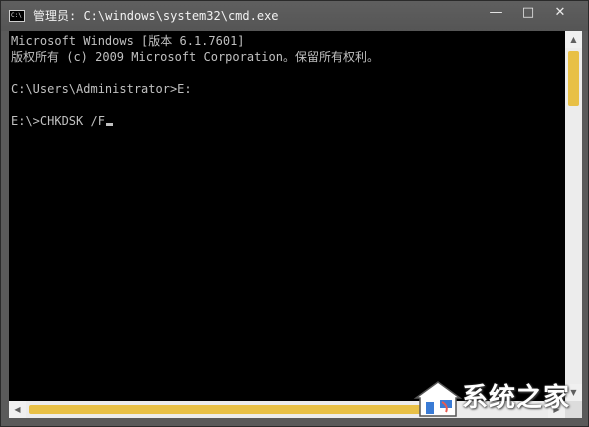 This screenshot has width=589, height=427. I want to click on scrollbar-corner, so click(573, 409).